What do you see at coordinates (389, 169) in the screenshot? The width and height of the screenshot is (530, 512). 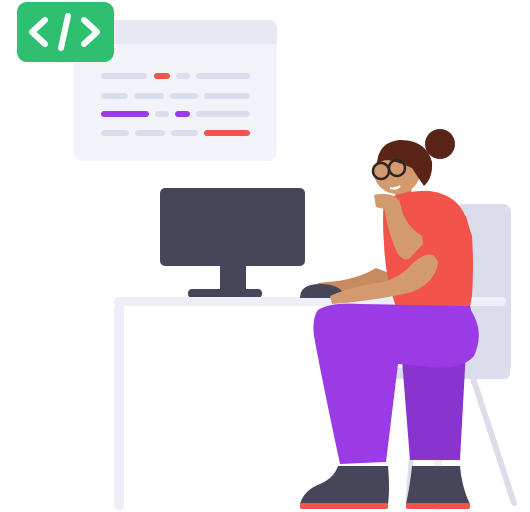 I see `glasses-bridge` at bounding box center [389, 169].